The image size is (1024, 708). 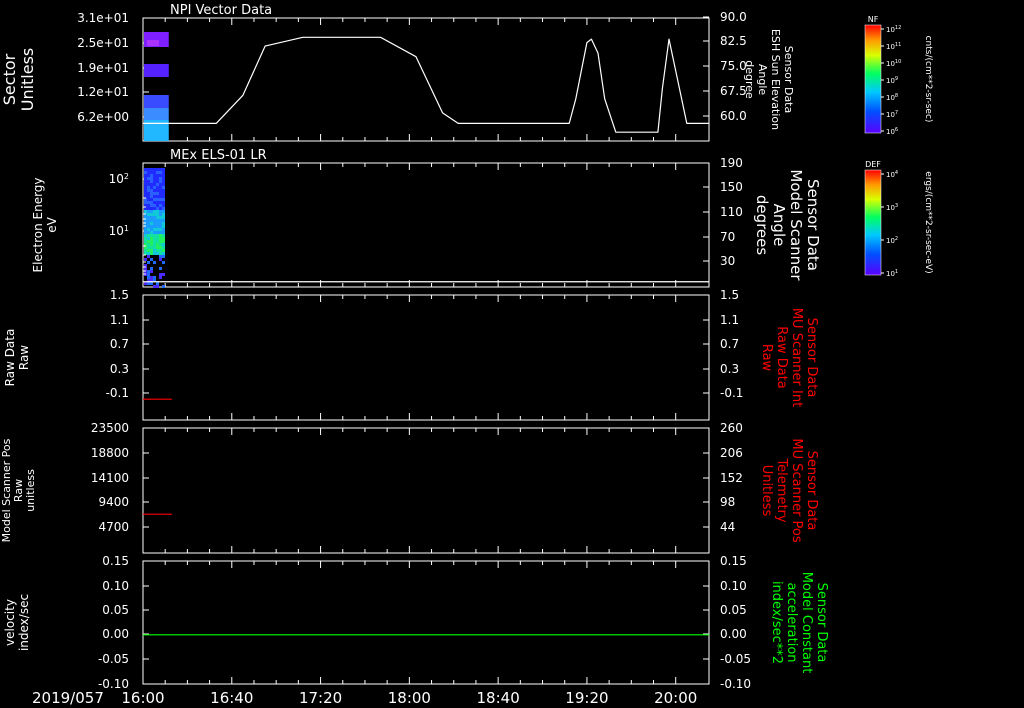 I want to click on y-axis-label-line: velocity, so click(x=10, y=622).